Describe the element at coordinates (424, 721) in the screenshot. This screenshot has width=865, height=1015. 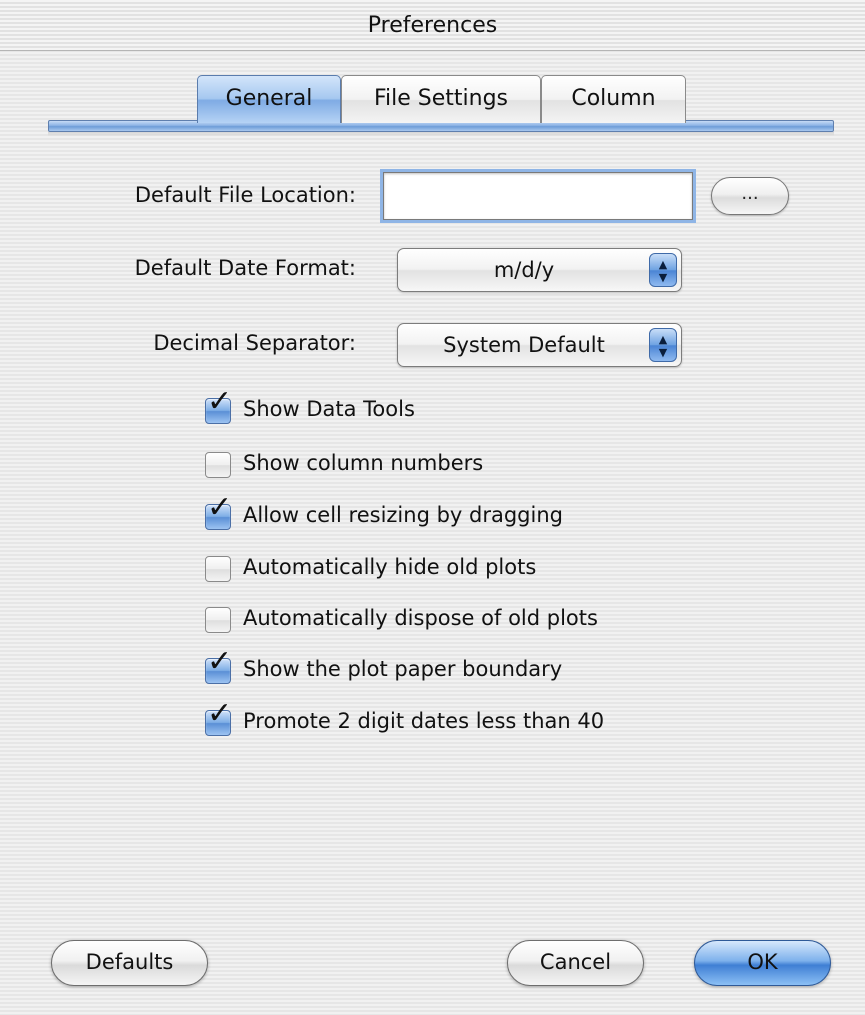
I see `checkbox-label: Promote 2 digit dates less than 40` at that location.